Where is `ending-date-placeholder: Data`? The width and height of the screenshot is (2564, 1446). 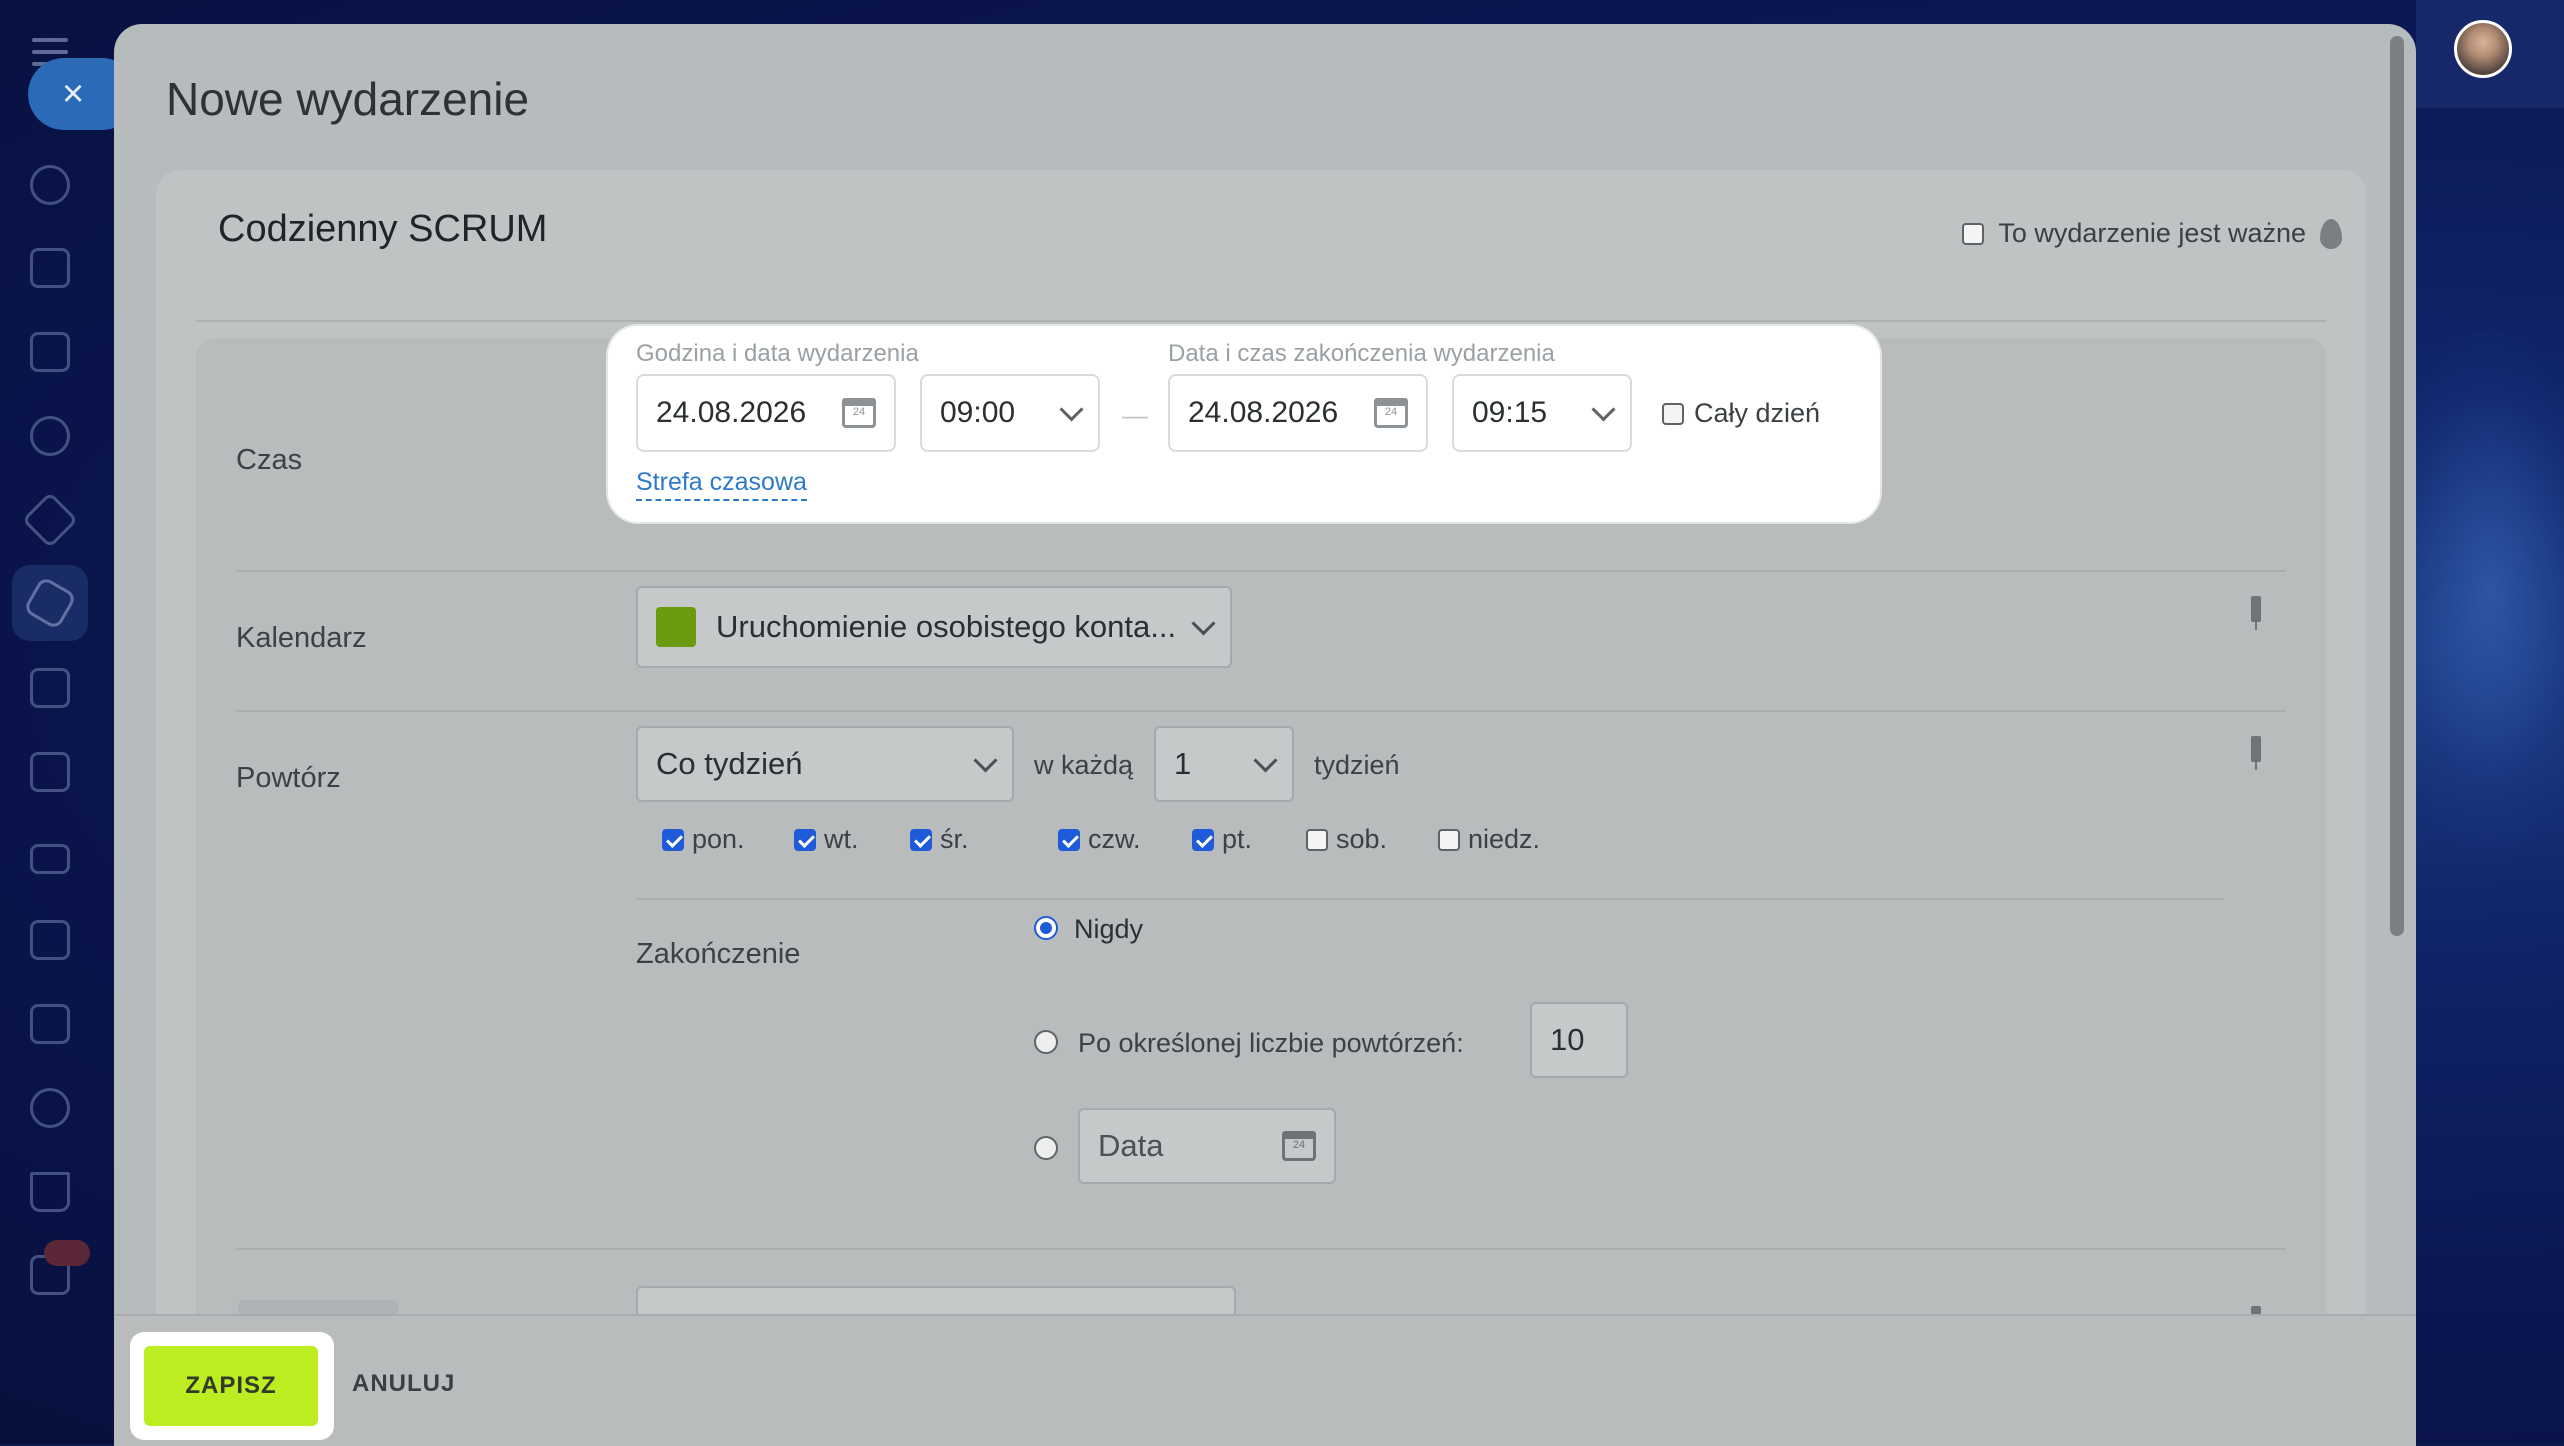 ending-date-placeholder: Data is located at coordinates (1131, 1145).